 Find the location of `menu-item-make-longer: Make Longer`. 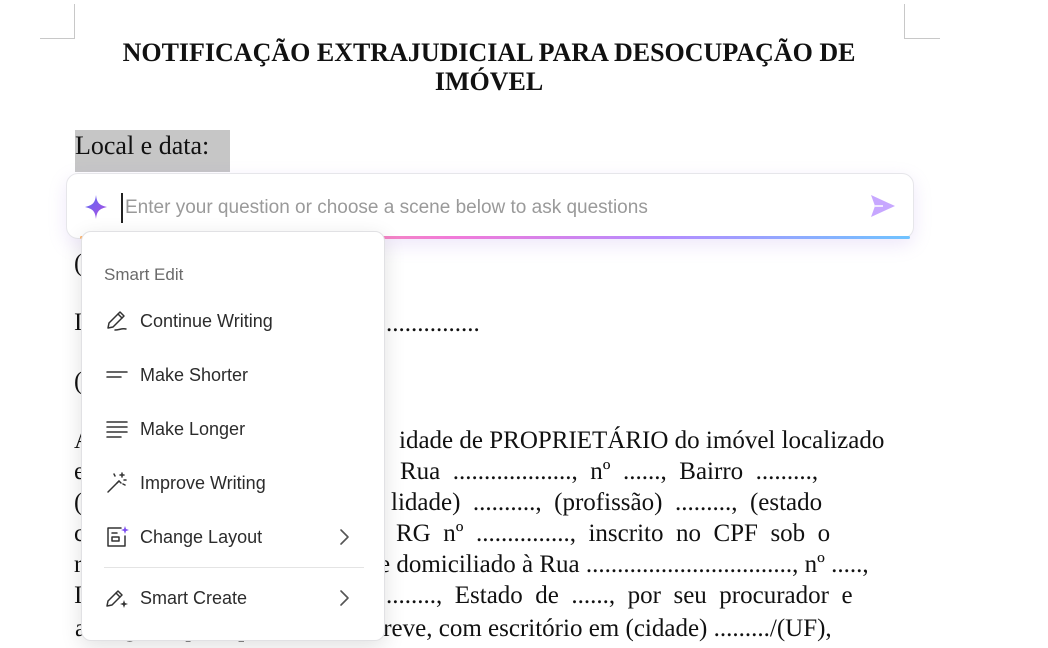

menu-item-make-longer: Make Longer is located at coordinates (233, 429).